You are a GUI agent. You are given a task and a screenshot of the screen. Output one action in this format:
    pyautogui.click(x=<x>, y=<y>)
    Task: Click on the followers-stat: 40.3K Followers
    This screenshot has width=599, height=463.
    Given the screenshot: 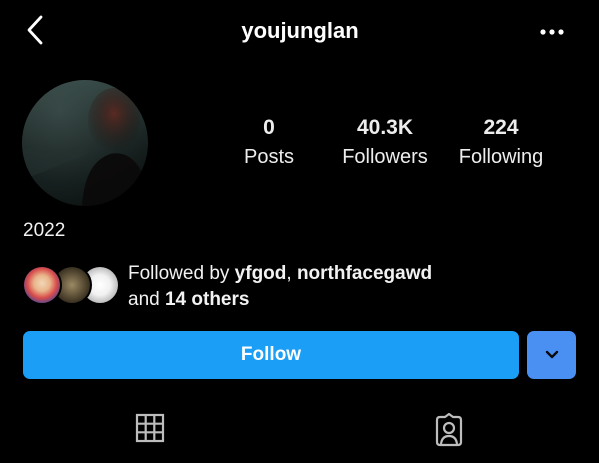 What is the action you would take?
    pyautogui.click(x=385, y=142)
    